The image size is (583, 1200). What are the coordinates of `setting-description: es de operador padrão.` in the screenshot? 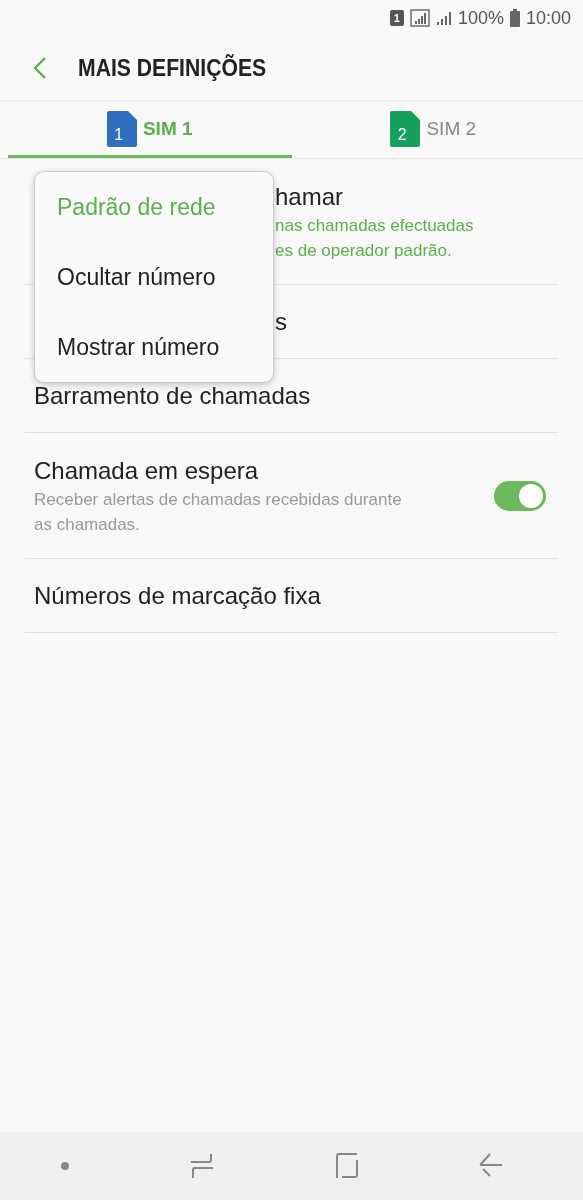 It's located at (364, 251).